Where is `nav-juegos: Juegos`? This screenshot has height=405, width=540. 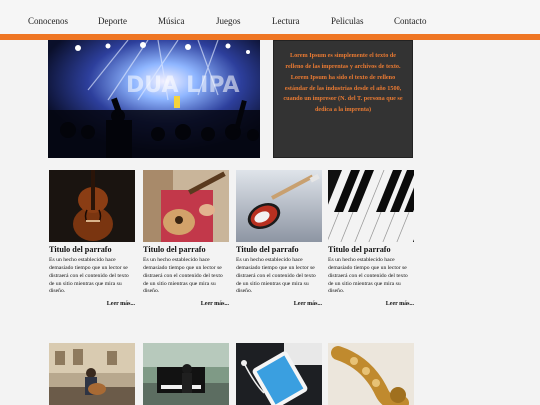 nav-juegos: Juegos is located at coordinates (228, 21).